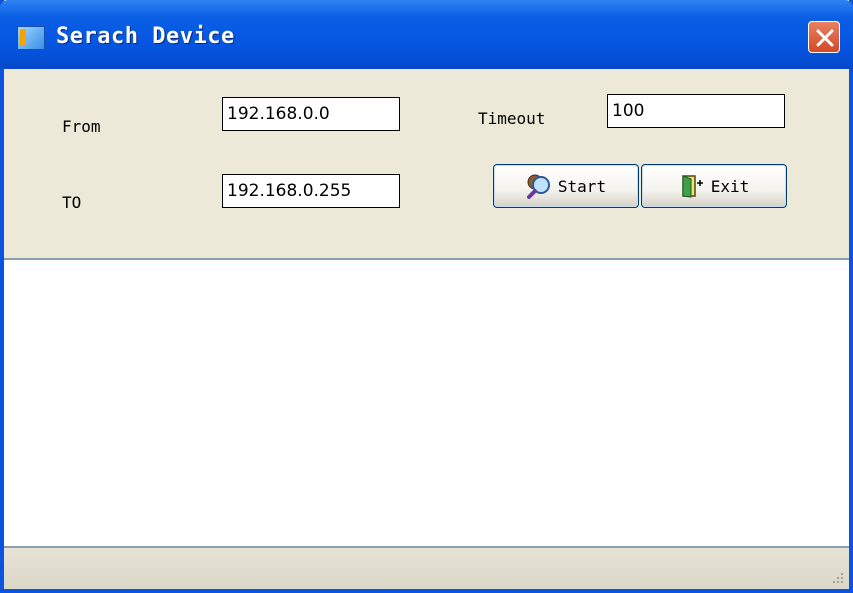  What do you see at coordinates (692, 186) in the screenshot?
I see `door-exit-icon` at bounding box center [692, 186].